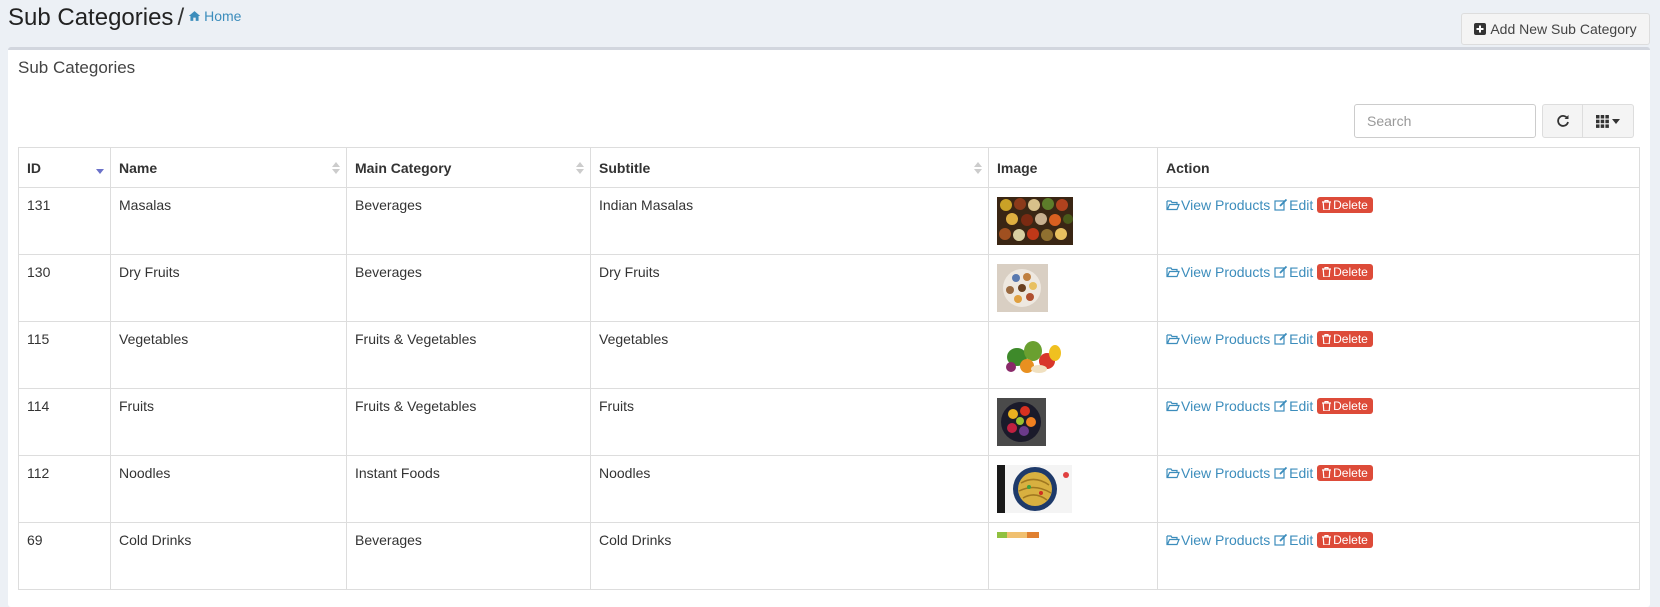  Describe the element at coordinates (228, 288) in the screenshot. I see `cell-name: Dry Fruits` at that location.